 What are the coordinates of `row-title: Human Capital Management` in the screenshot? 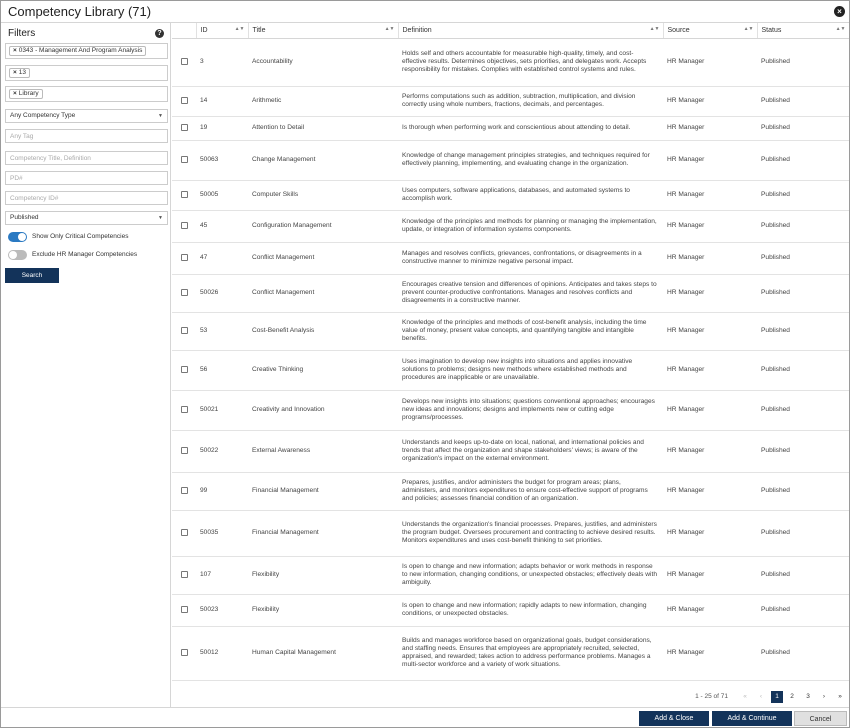 It's located at (294, 652).